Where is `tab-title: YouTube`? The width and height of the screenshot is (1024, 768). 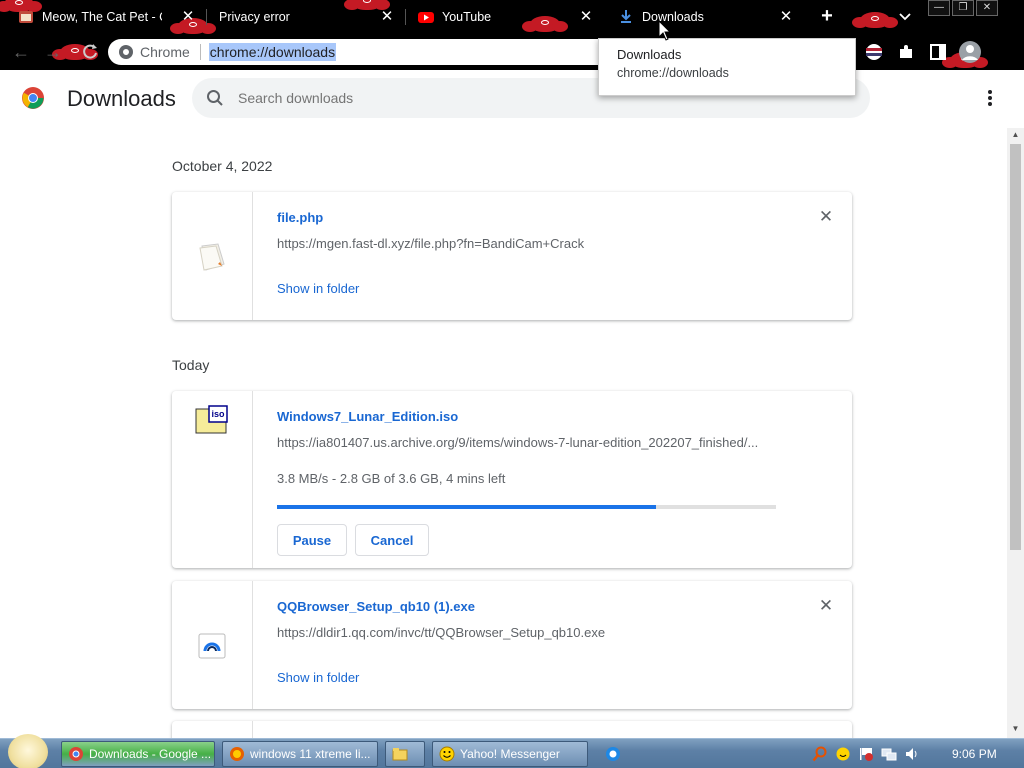
tab-title: YouTube is located at coordinates (467, 17).